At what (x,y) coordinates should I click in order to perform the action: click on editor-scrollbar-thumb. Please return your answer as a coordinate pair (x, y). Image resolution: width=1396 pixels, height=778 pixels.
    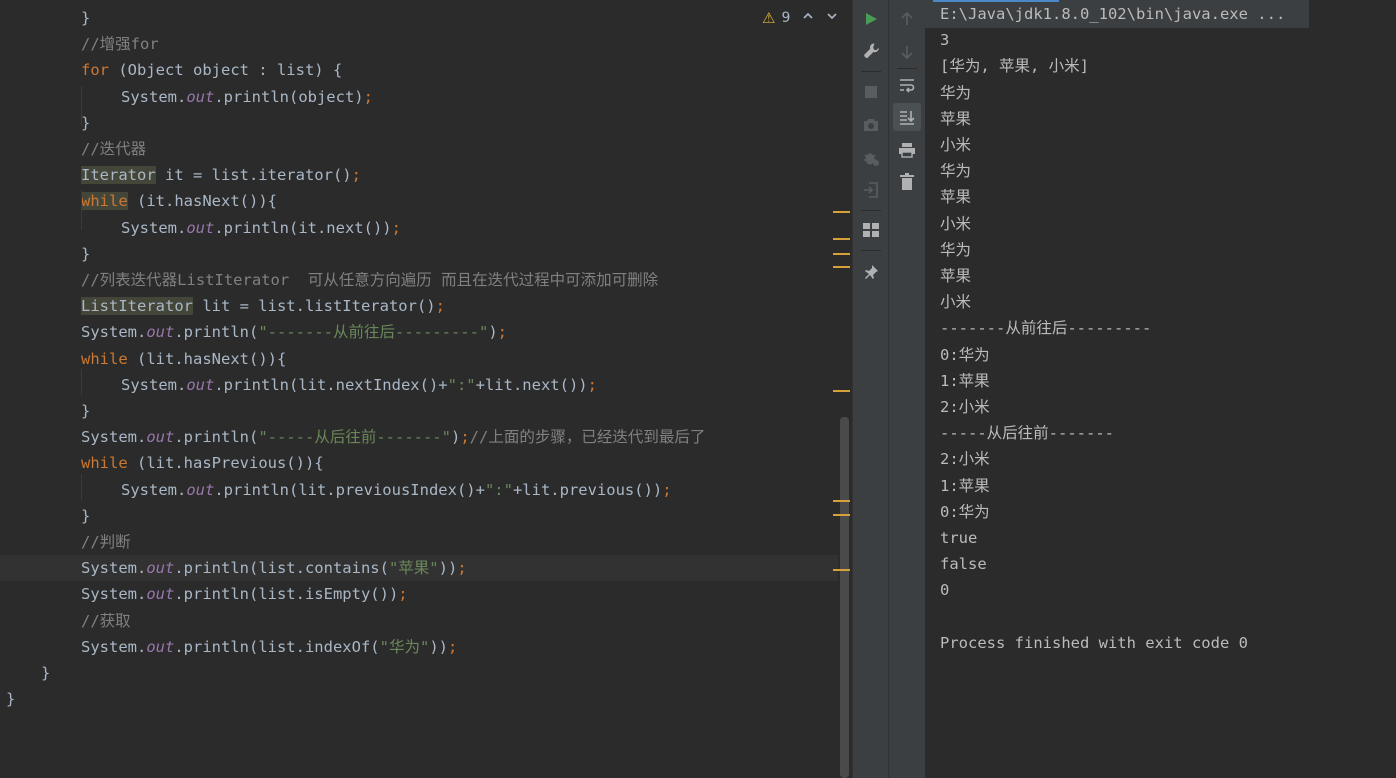
    Looking at the image, I should click on (844, 597).